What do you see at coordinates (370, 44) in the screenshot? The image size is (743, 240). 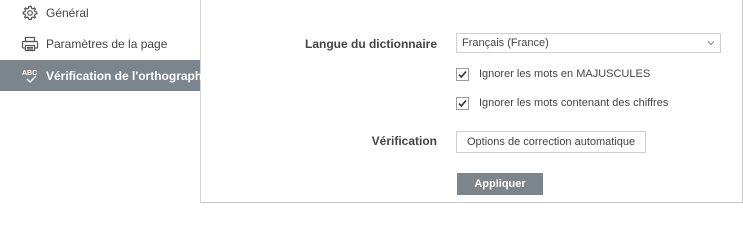 I see `dictionary-language-label: Langue du dictionnaire` at bounding box center [370, 44].